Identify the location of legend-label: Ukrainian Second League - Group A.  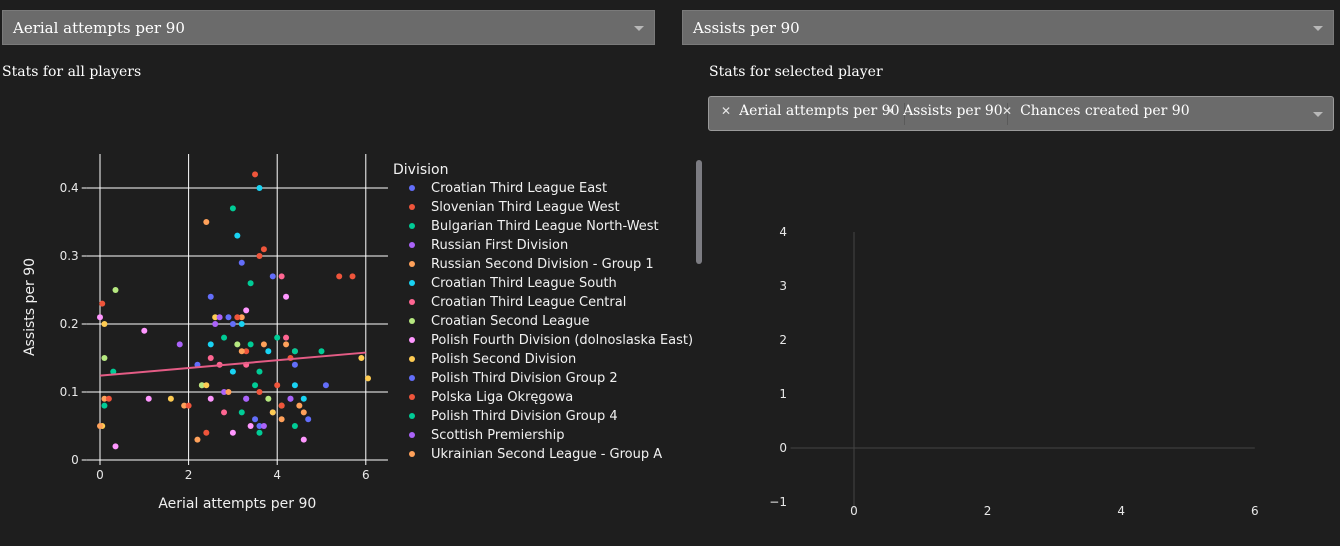
(546, 454).